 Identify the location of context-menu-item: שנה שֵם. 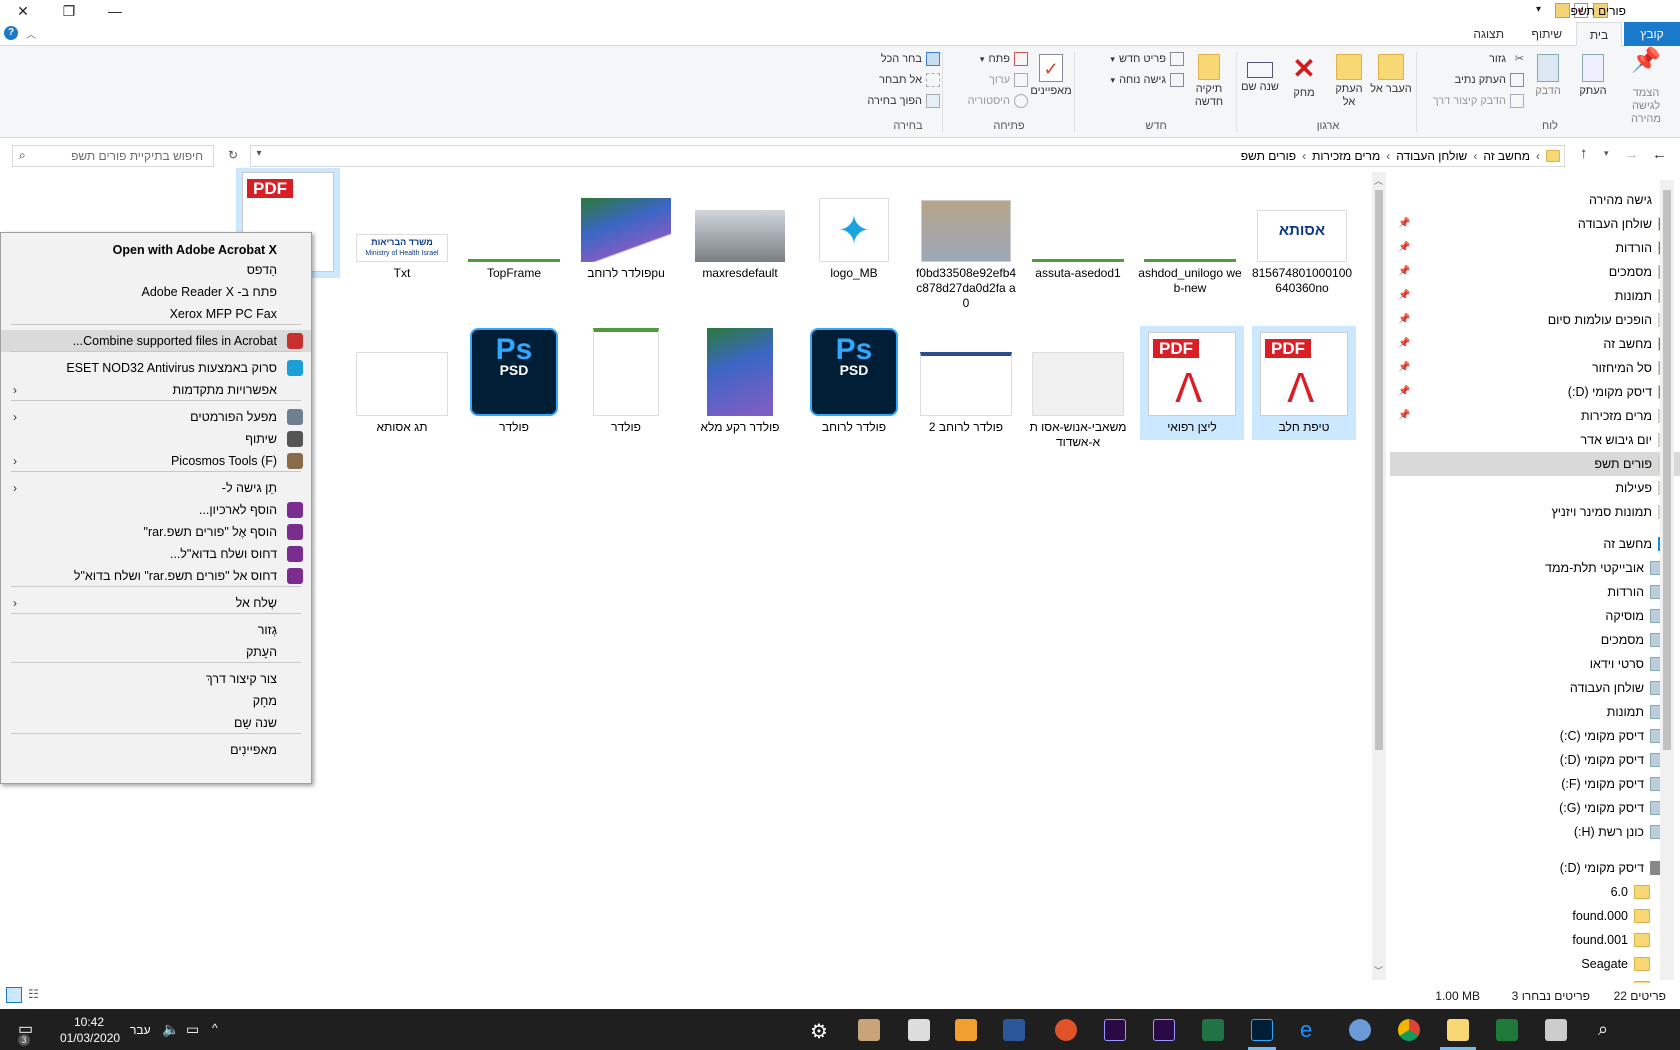
(156, 723).